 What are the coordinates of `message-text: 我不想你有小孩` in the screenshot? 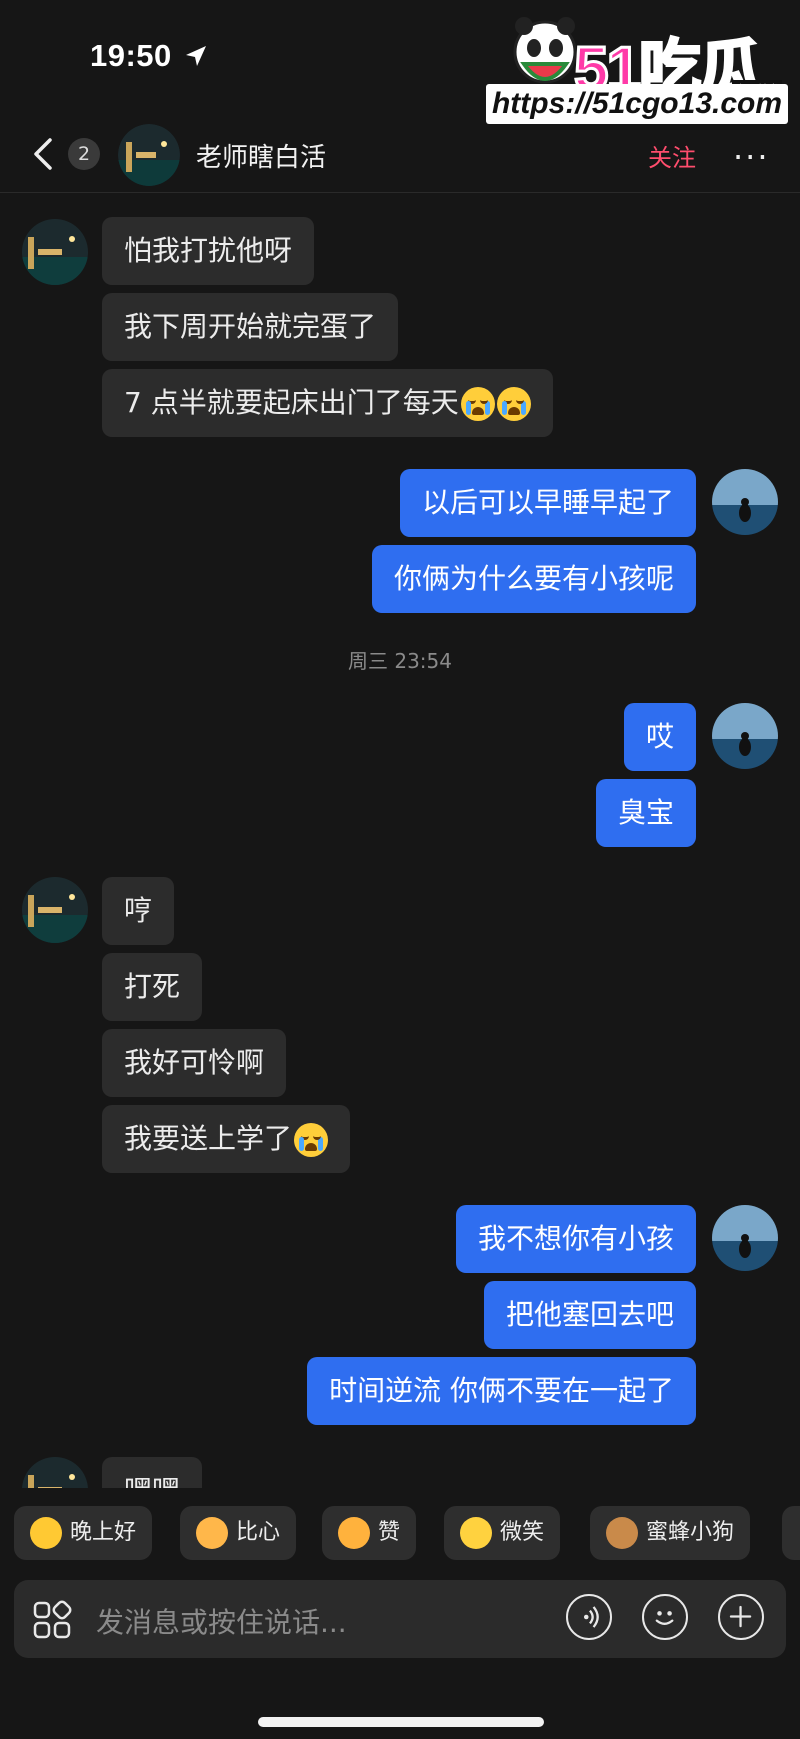 It's located at (575, 1238).